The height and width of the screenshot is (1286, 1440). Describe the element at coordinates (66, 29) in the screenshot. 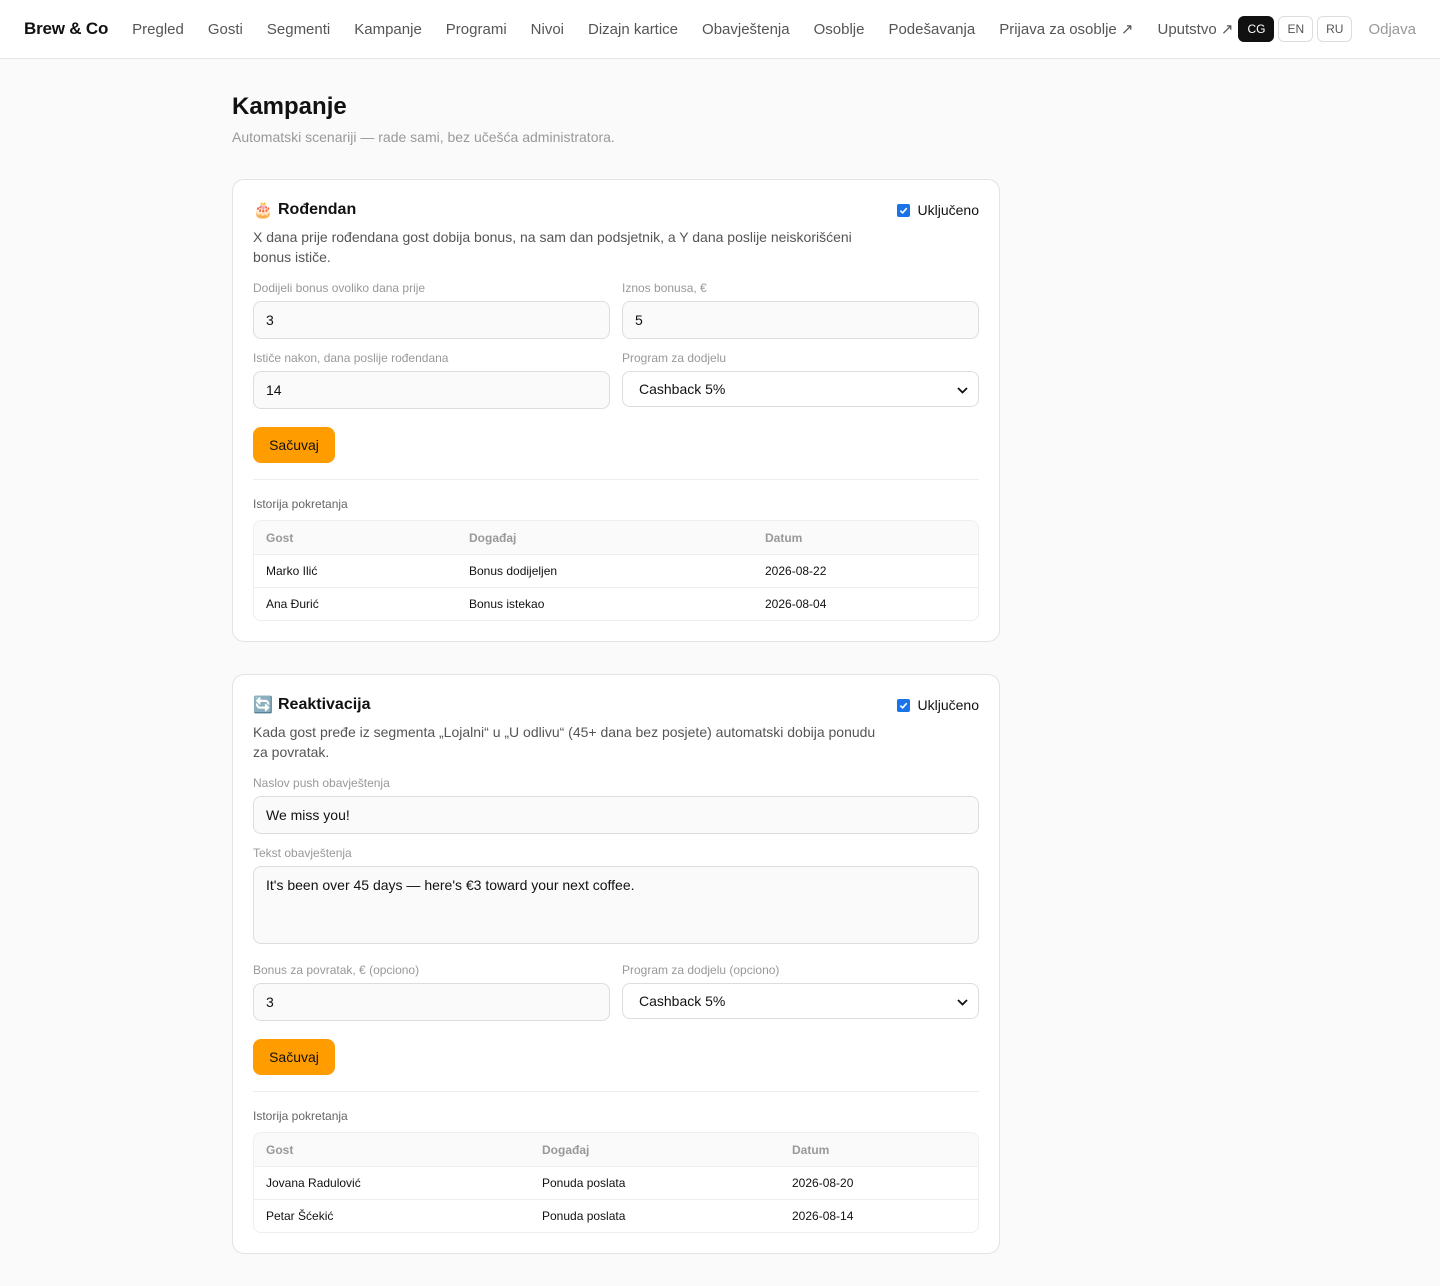

I see `brand-logo: Brew & Co` at that location.